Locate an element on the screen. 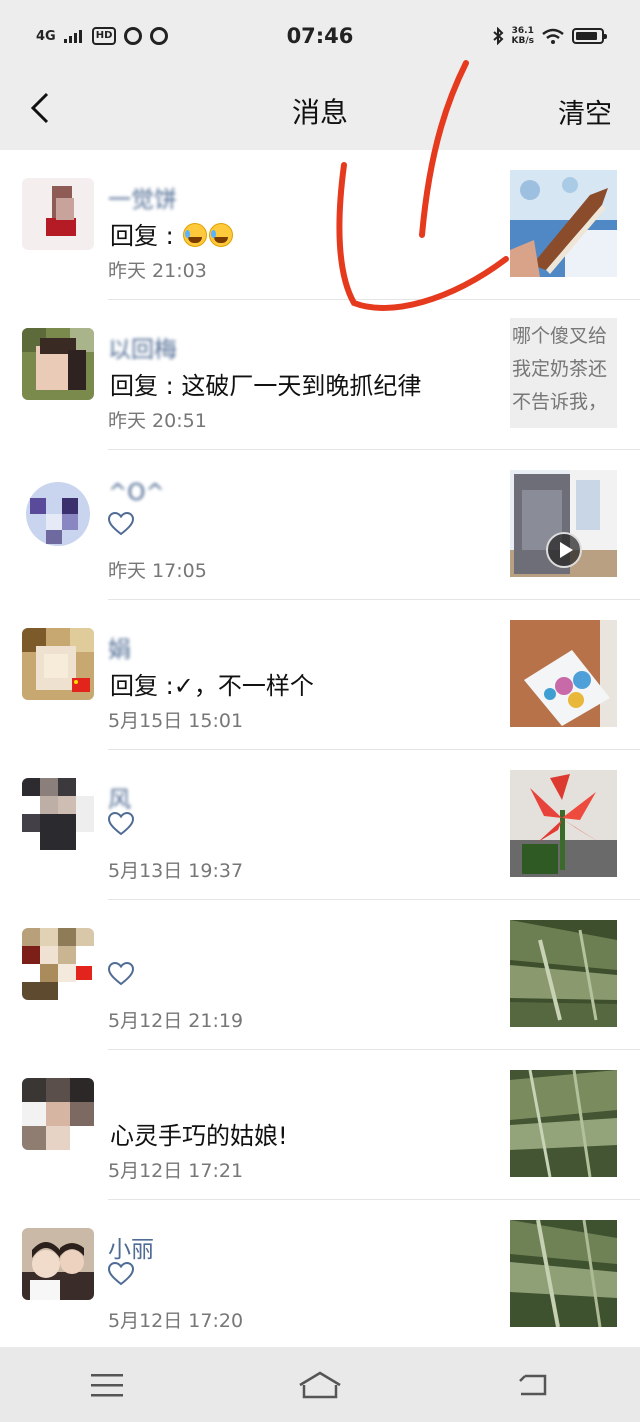  speed-value: 36.1 is located at coordinates (522, 31).